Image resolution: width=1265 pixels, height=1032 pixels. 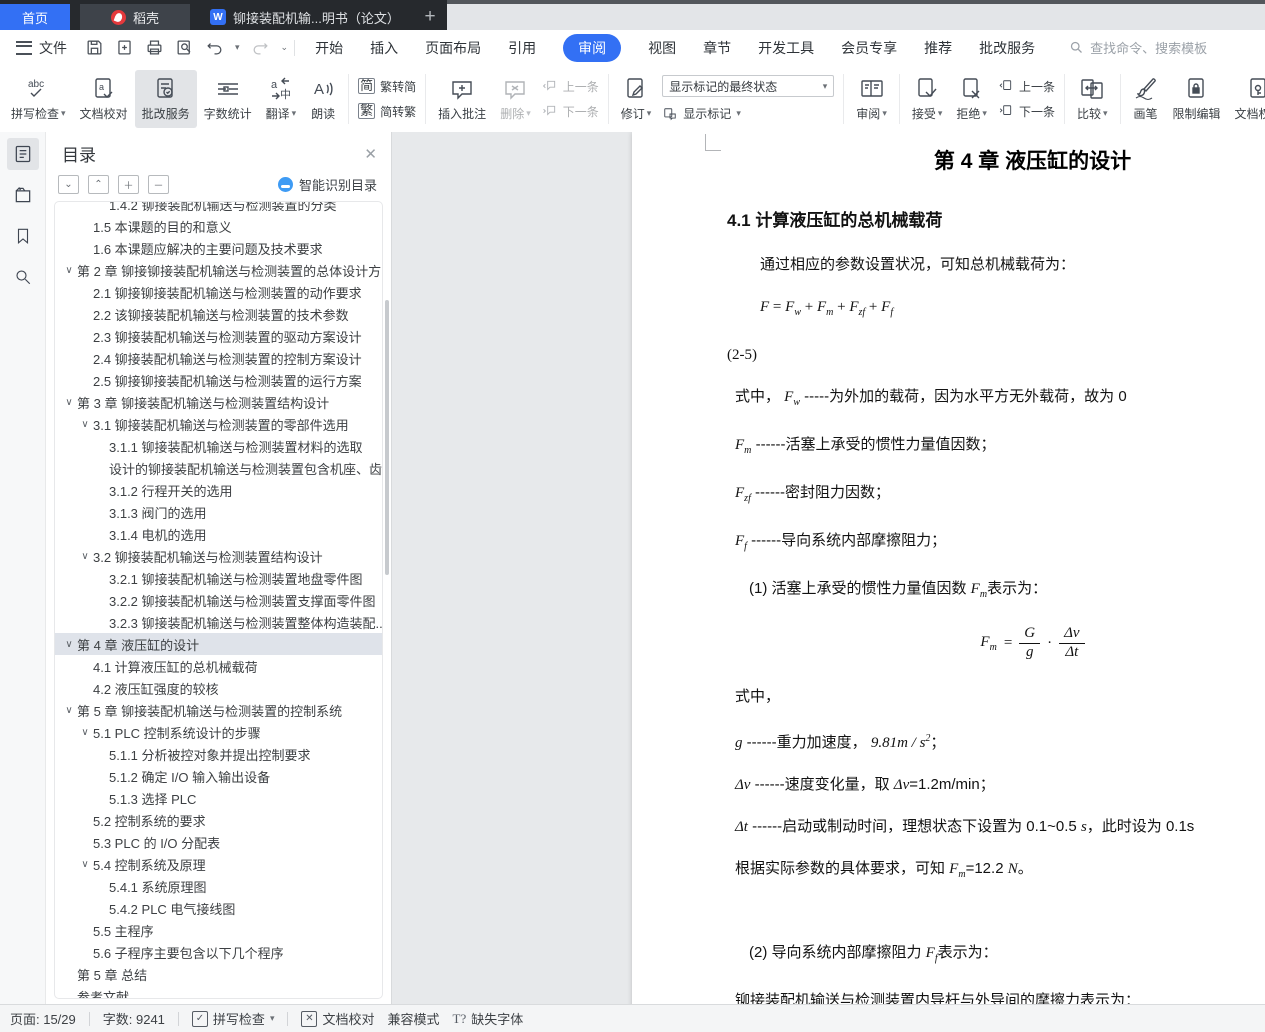 I want to click on toc-item: 1.5 本课题的目的和意义, so click(x=218, y=226).